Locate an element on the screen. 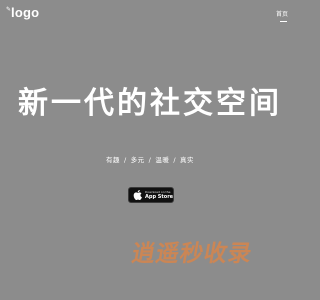 The image size is (320, 300). tagline: 有趣 / 多元 / 温暖 / 真实 is located at coordinates (150, 160).